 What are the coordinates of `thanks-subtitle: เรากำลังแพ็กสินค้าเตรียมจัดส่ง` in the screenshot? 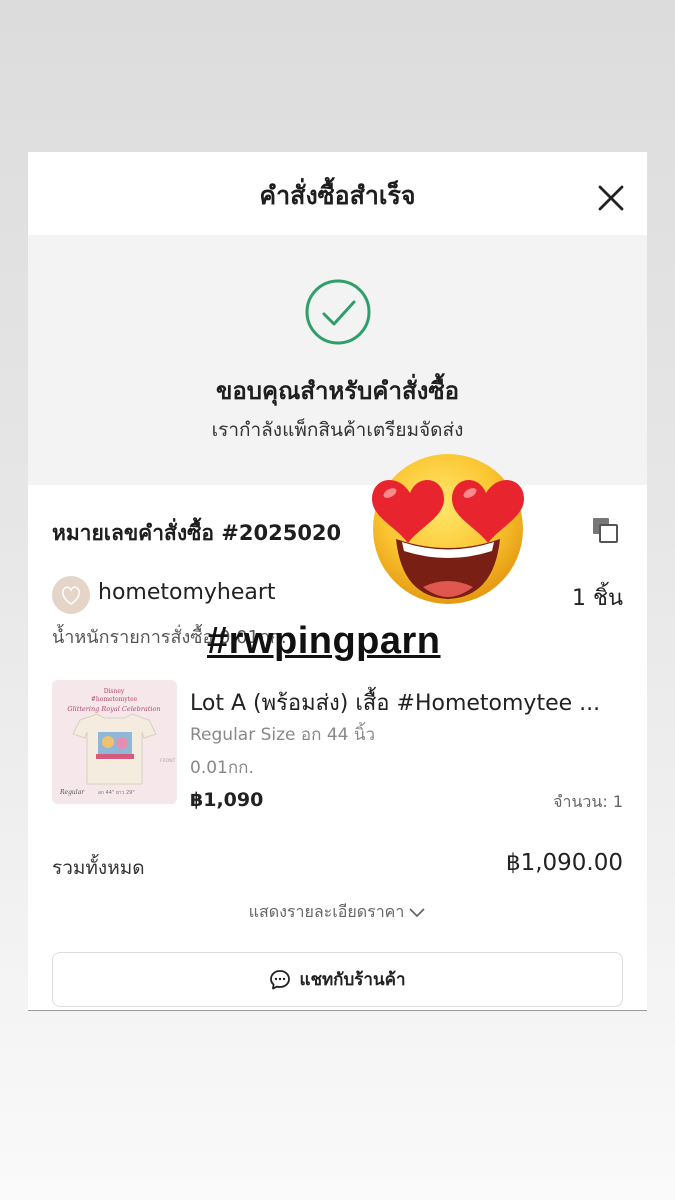 It's located at (337, 430).